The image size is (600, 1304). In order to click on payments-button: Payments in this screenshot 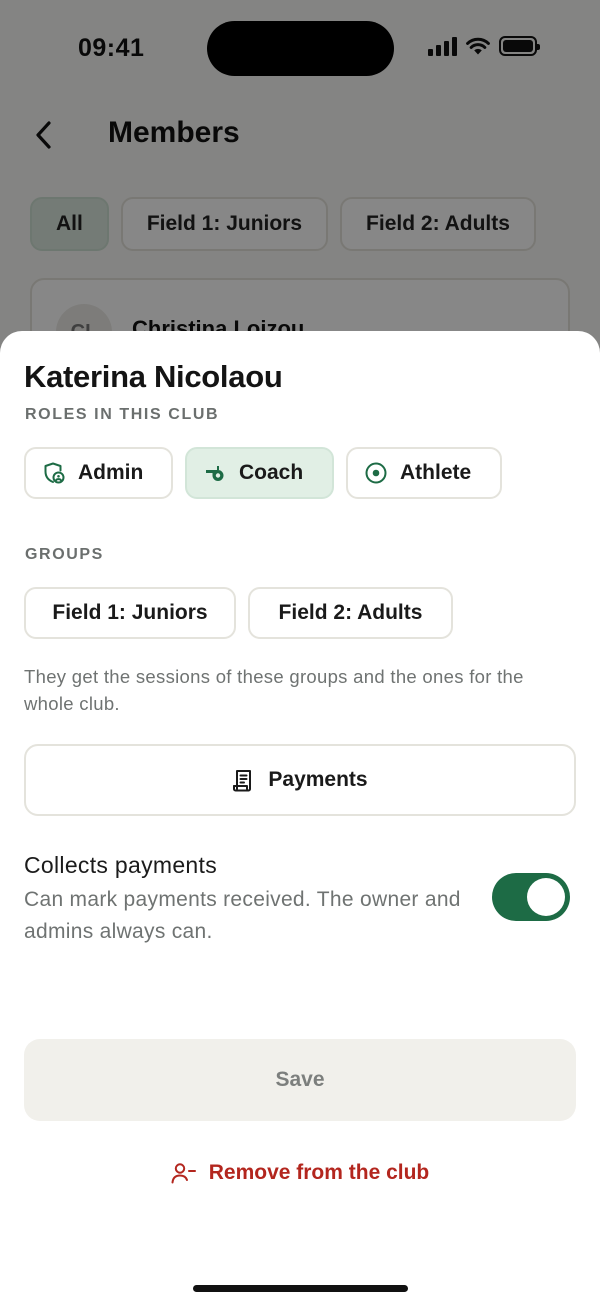, I will do `click(300, 780)`.